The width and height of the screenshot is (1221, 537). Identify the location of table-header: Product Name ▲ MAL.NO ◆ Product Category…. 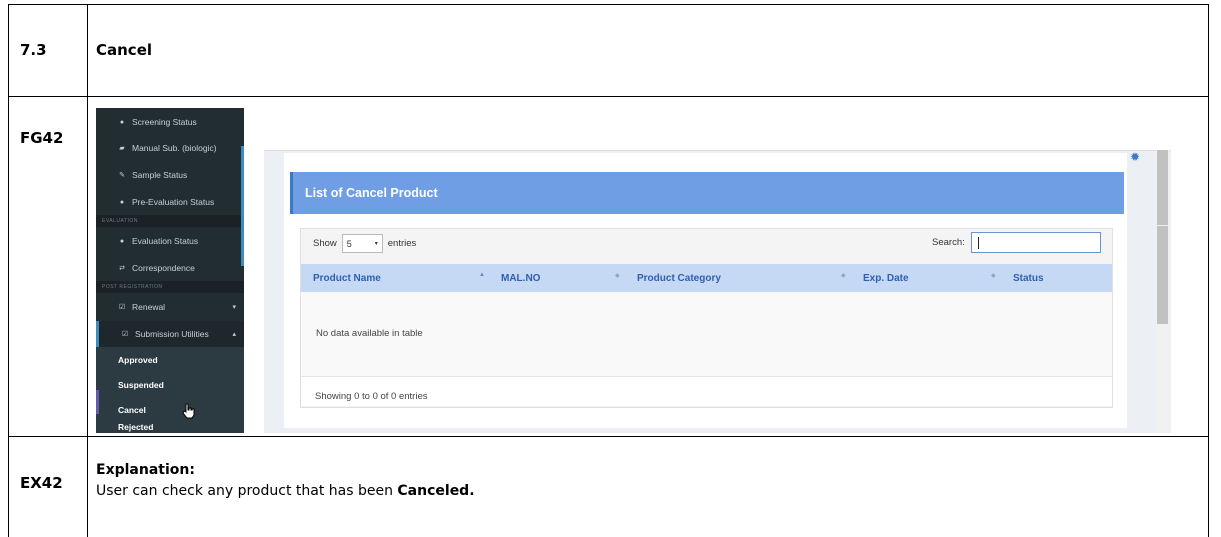
(706, 278).